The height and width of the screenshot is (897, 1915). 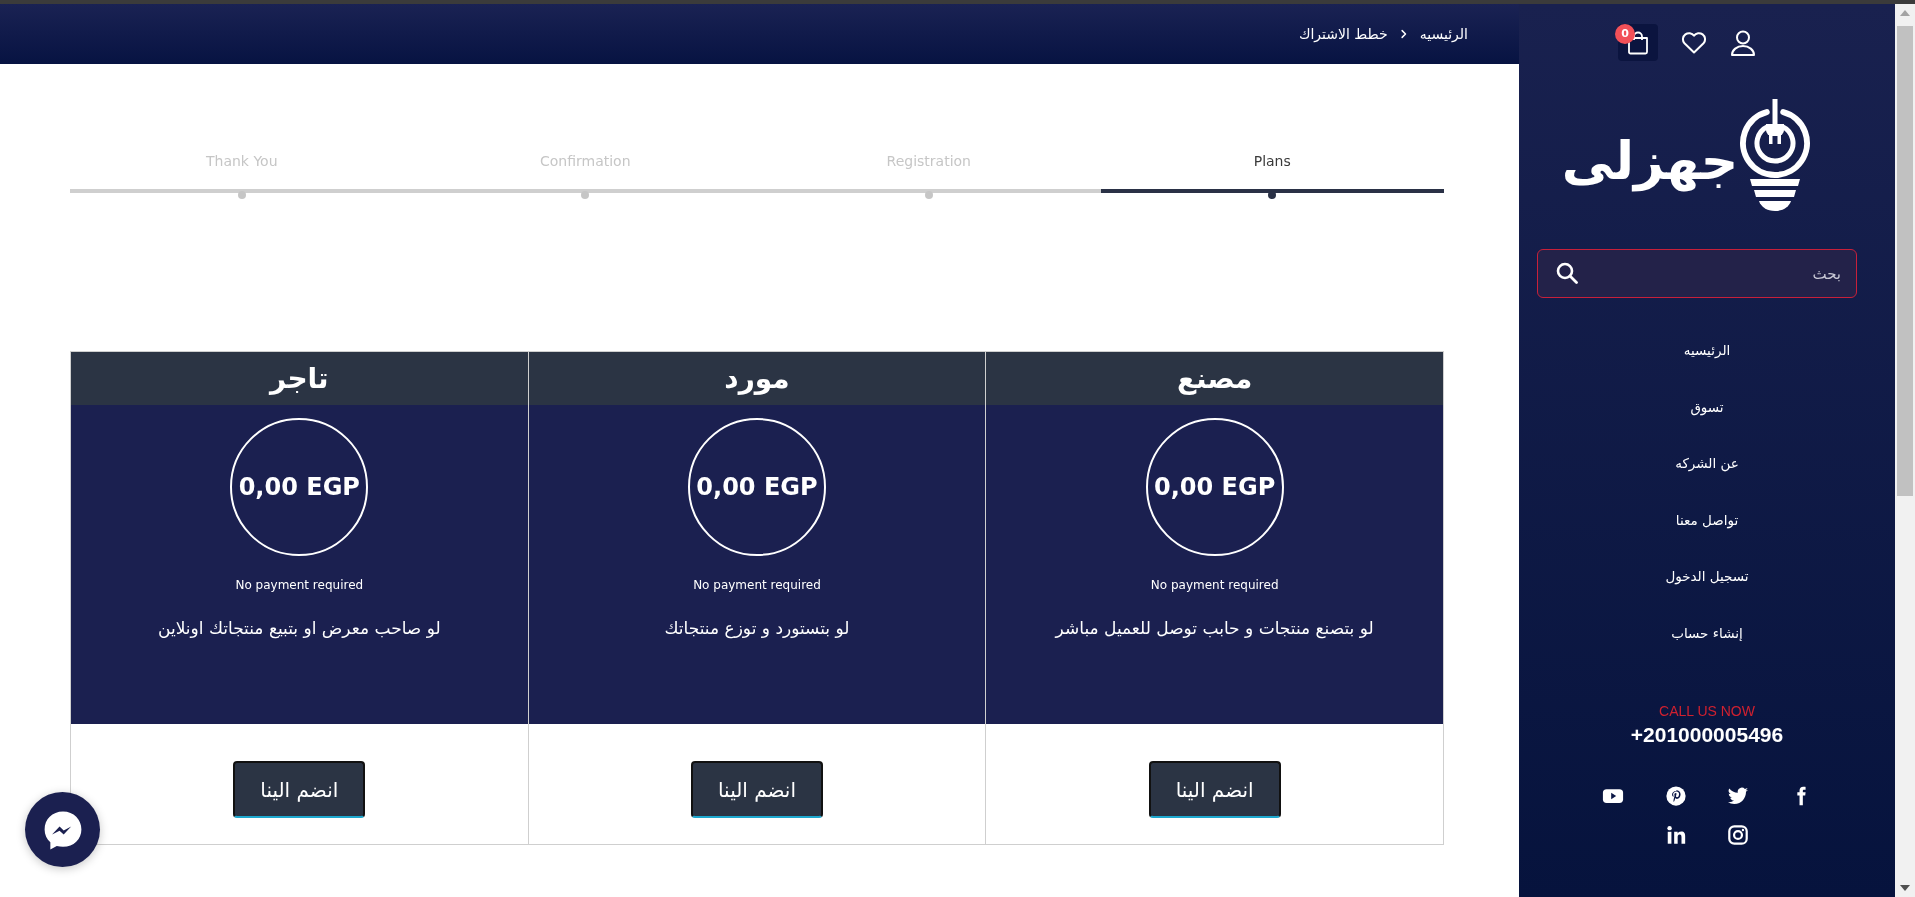 What do you see at coordinates (1707, 406) in the screenshot?
I see `sidebar-menu-item: تسوق` at bounding box center [1707, 406].